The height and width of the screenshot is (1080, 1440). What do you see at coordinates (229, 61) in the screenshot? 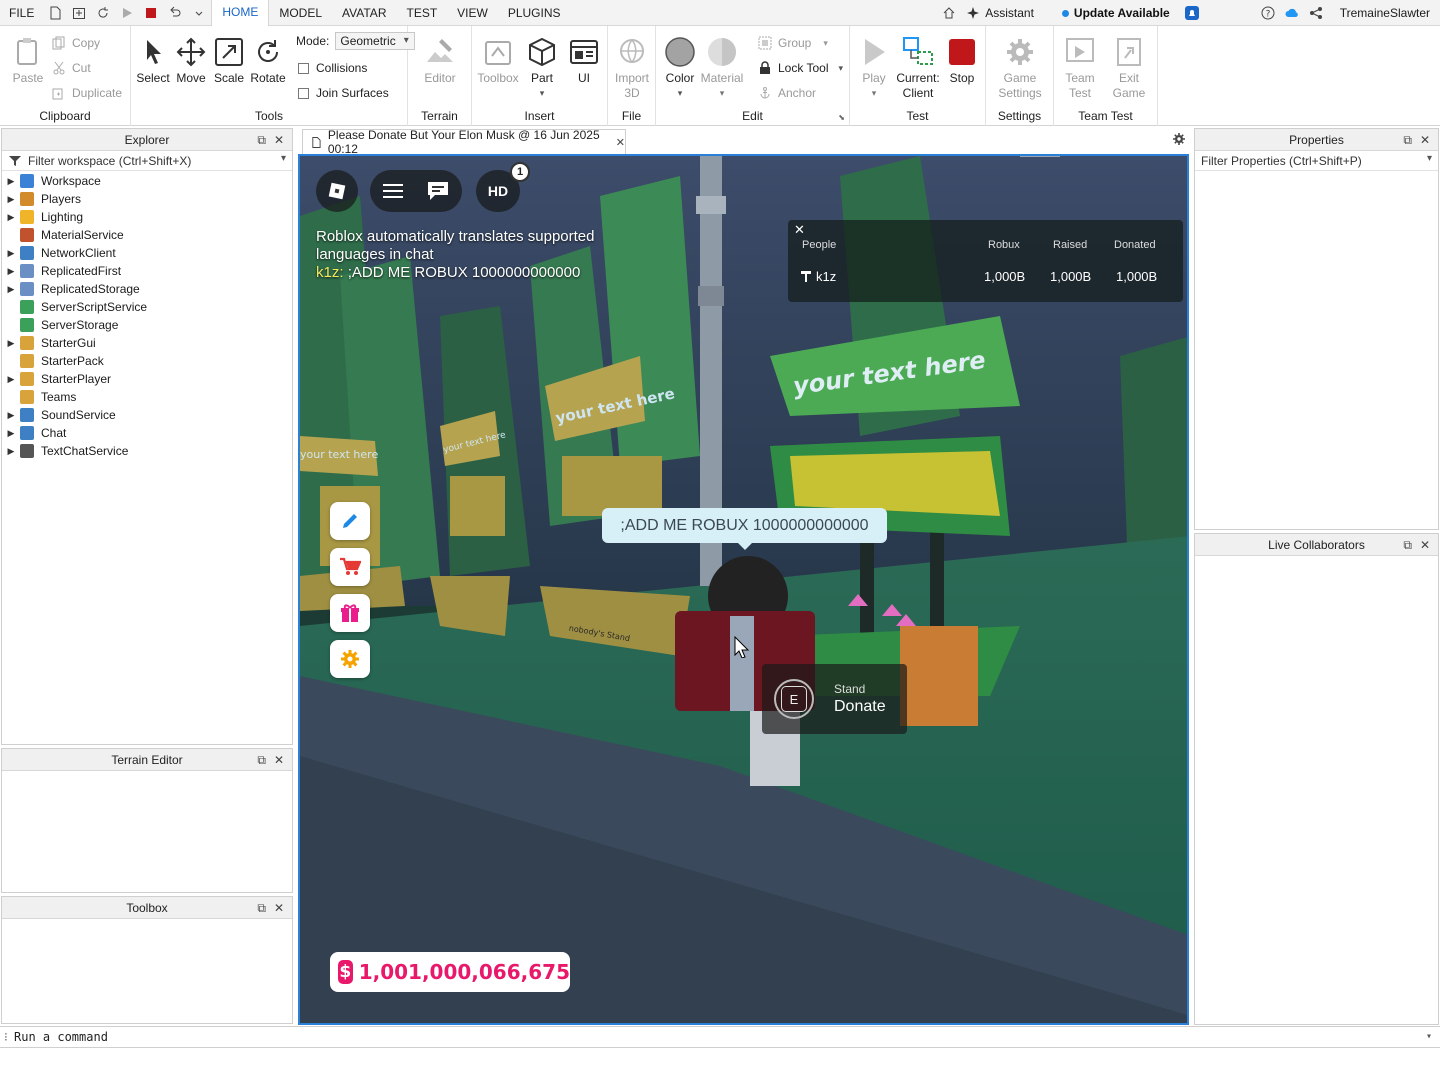
I see `scale-button: Scale` at bounding box center [229, 61].